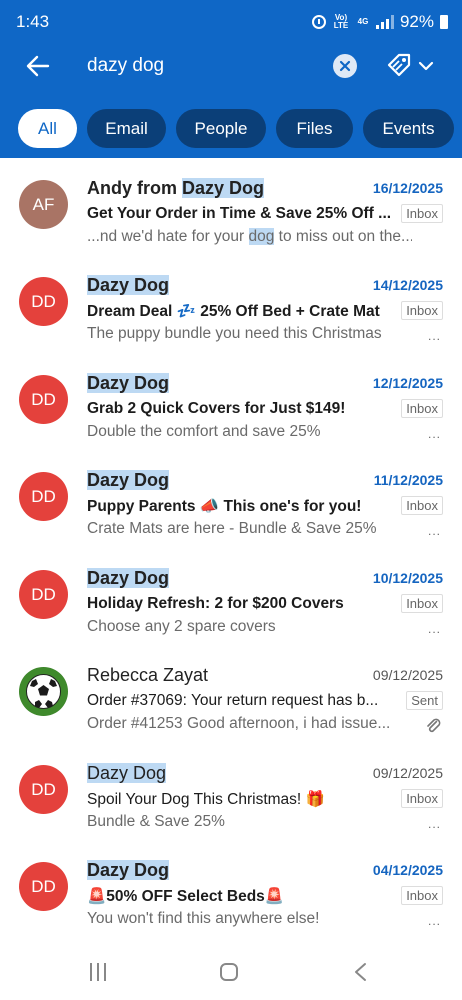  I want to click on email-date: 16/12/2025, so click(407, 188).